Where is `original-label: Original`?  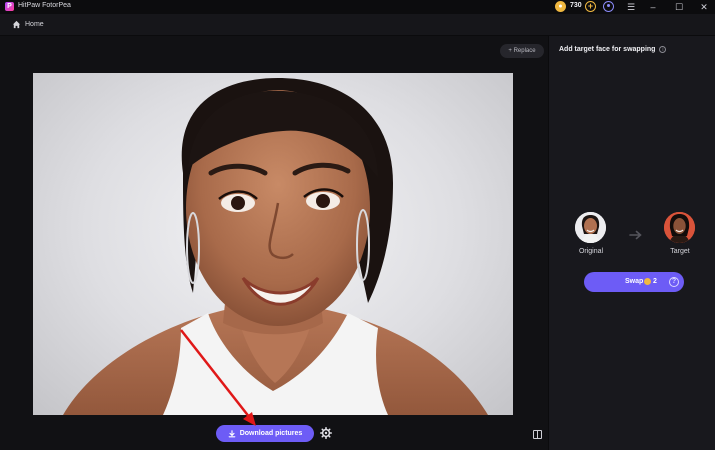
original-label: Original is located at coordinates (591, 251).